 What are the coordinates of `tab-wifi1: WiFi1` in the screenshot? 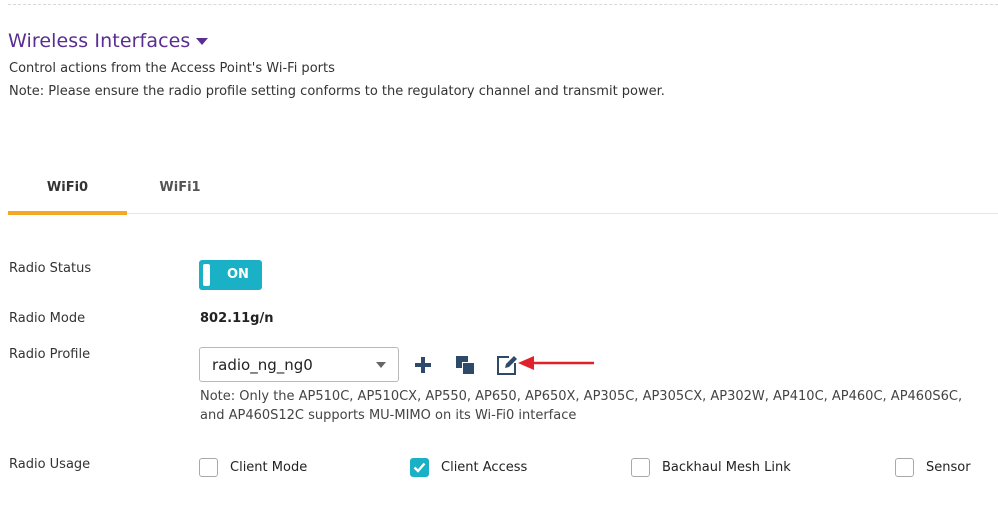 It's located at (180, 187).